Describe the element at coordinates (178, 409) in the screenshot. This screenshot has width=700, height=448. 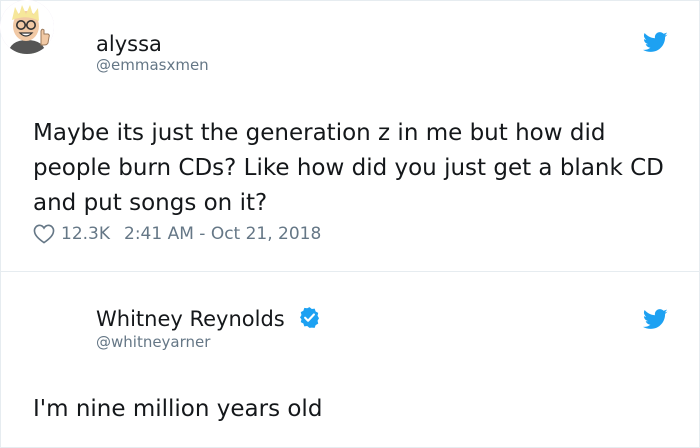
I see `tweet-text: I'm nine million years old` at that location.